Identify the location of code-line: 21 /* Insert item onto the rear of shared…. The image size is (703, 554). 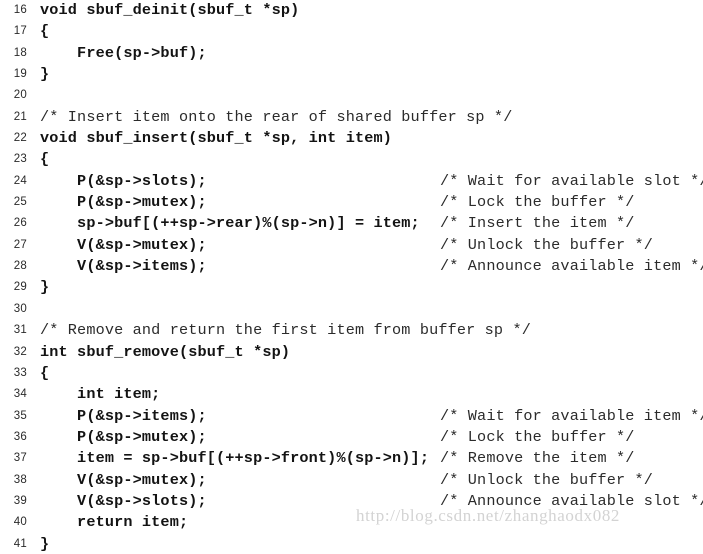
(351, 117).